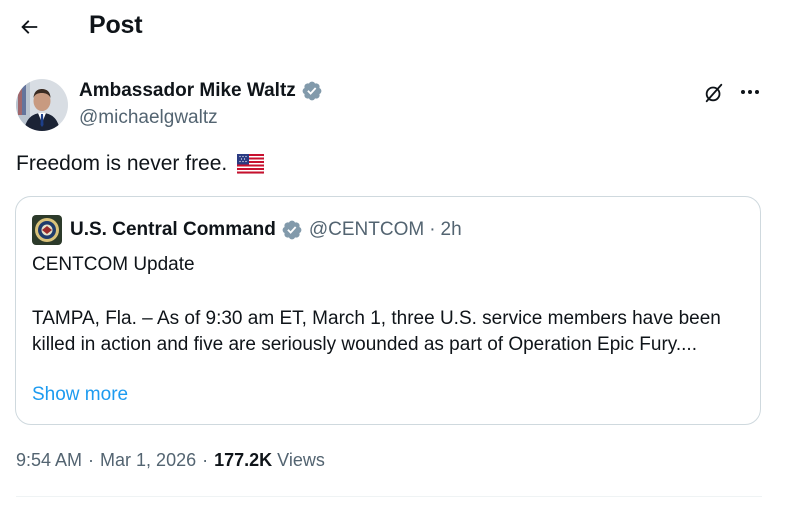 This screenshot has height=507, width=800. Describe the element at coordinates (389, 496) in the screenshot. I see `divider` at that location.